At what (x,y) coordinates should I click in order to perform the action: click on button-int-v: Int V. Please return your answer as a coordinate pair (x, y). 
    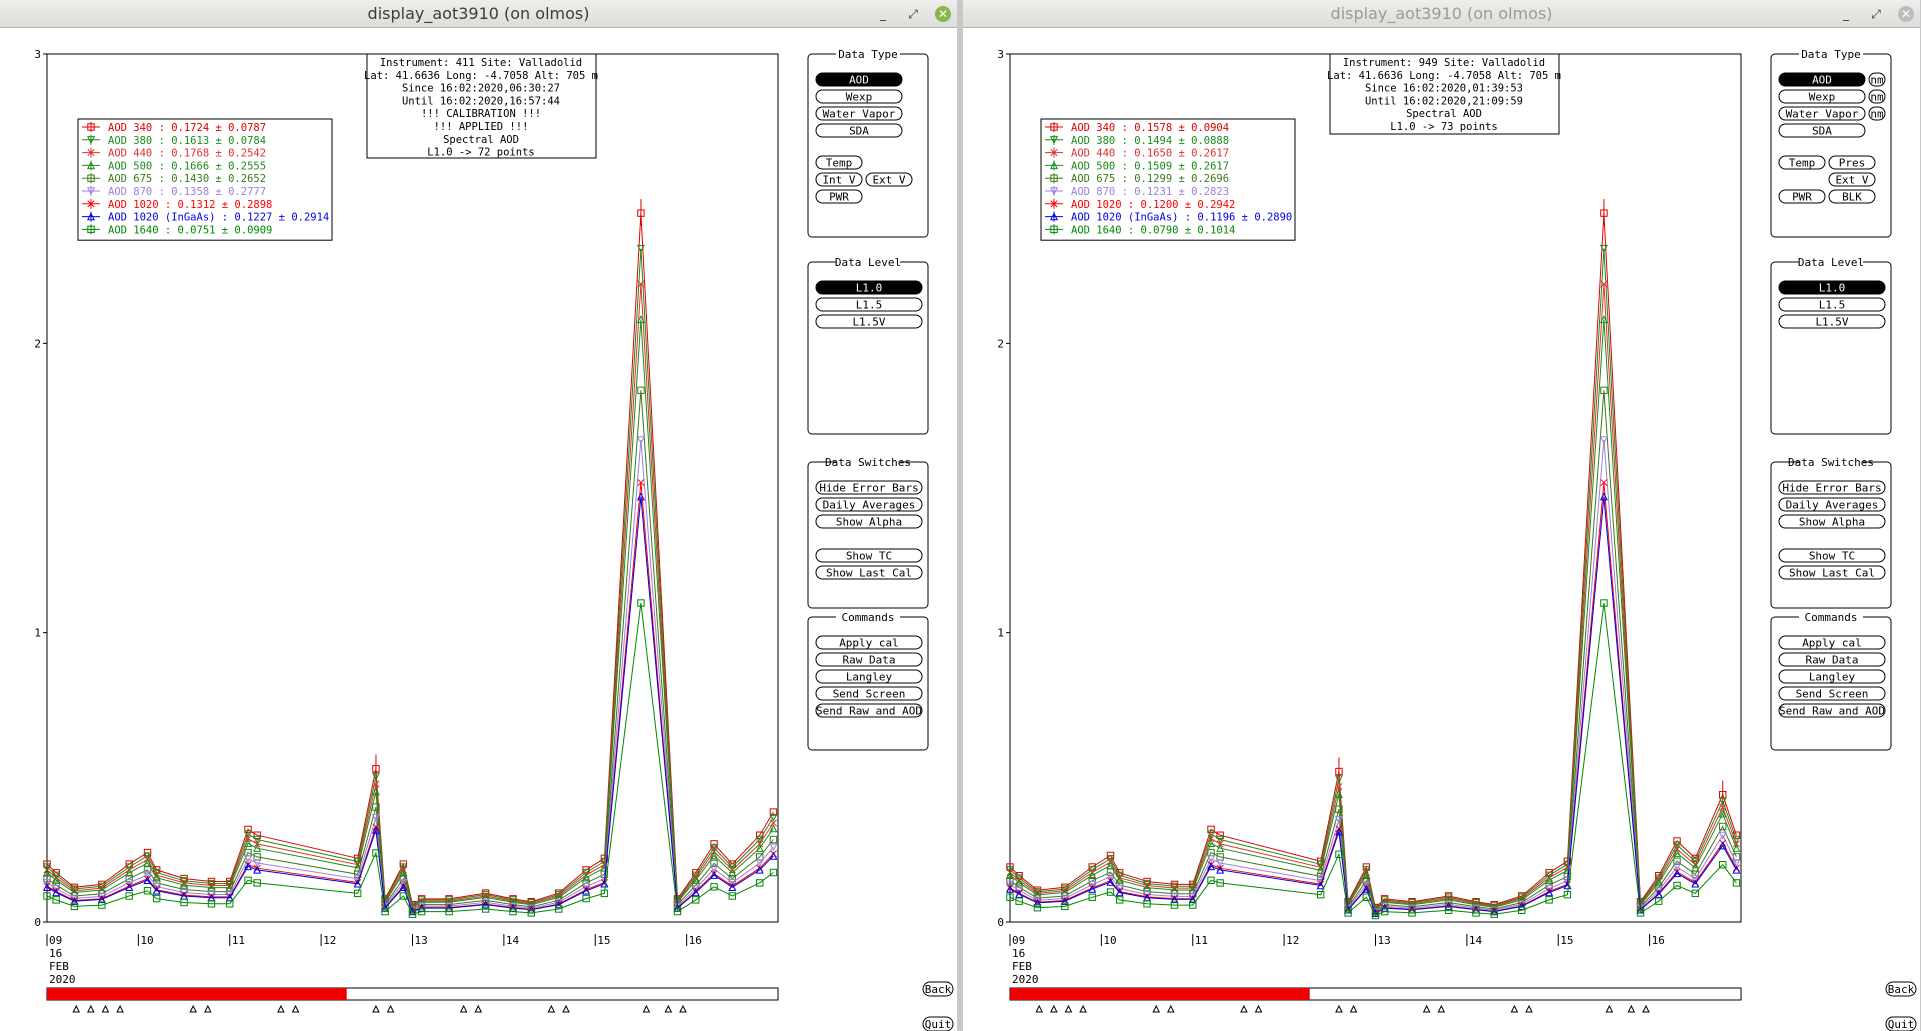
    Looking at the image, I should click on (839, 179).